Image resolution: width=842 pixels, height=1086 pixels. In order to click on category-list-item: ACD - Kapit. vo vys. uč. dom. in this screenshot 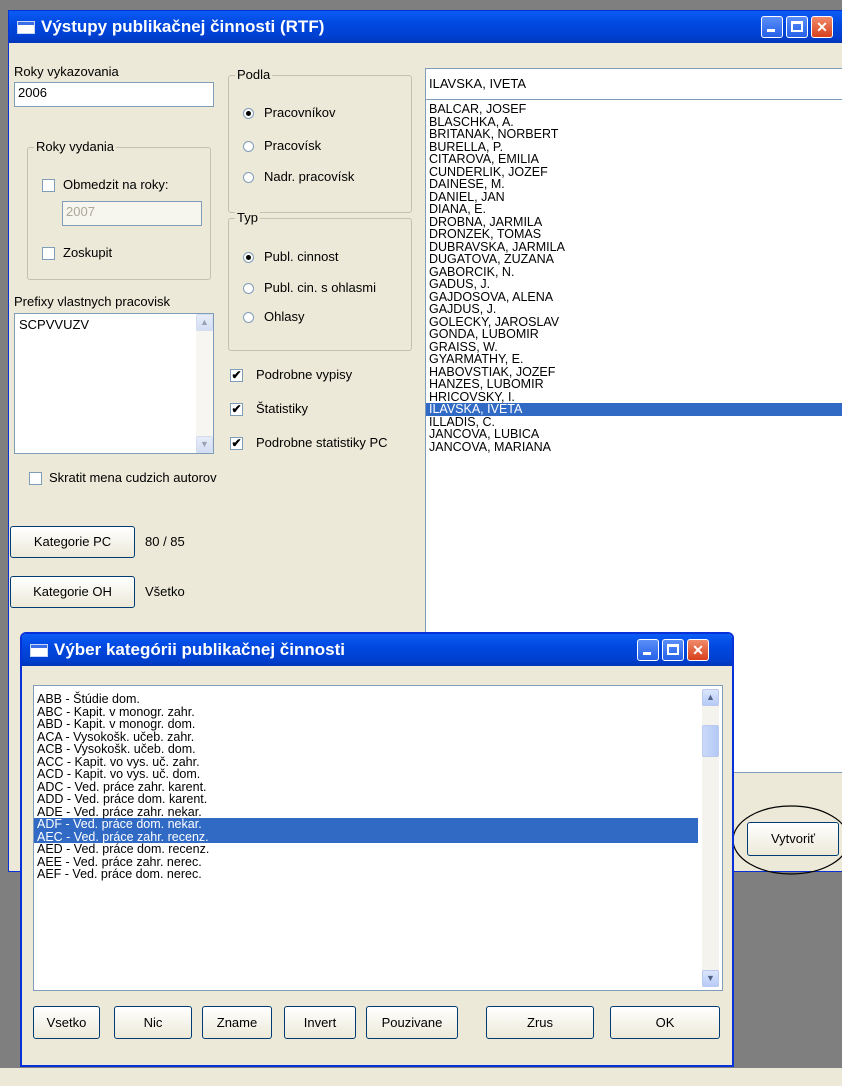, I will do `click(366, 774)`.